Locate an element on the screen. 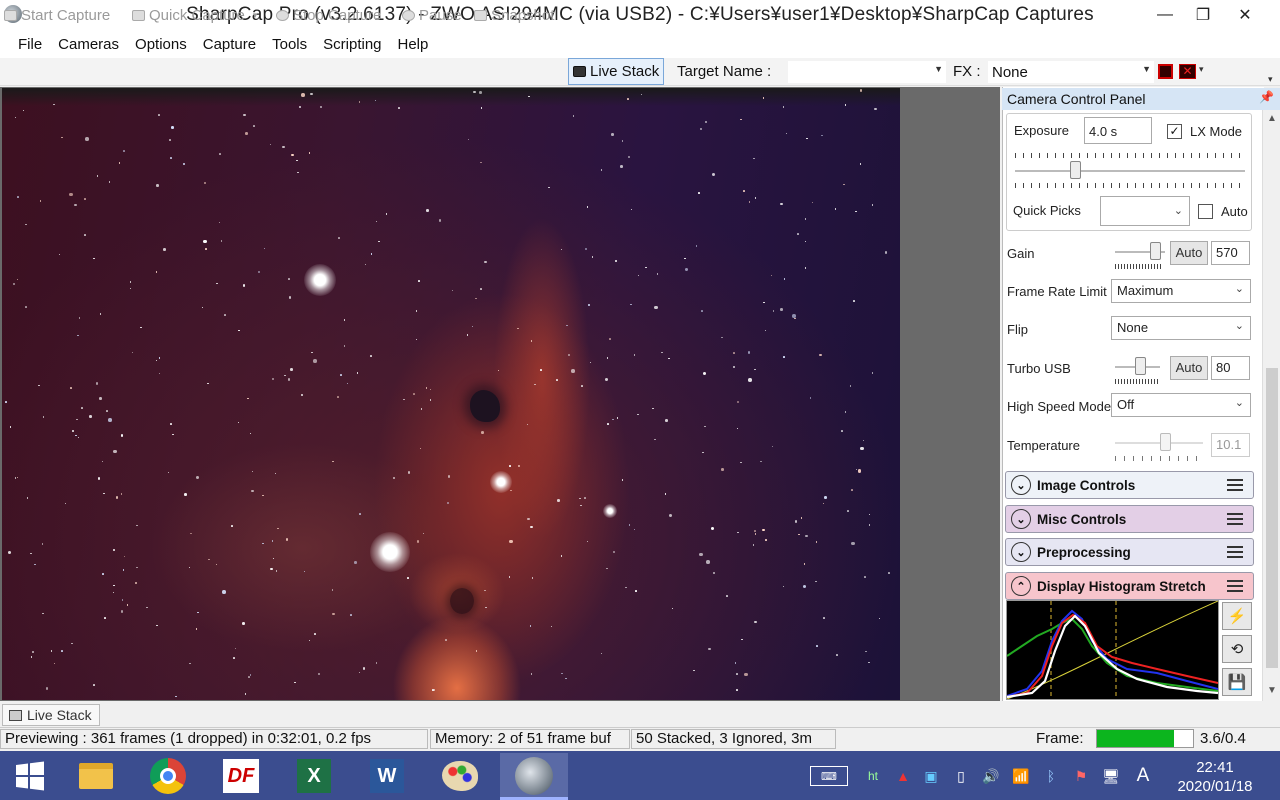 The image size is (1280, 800). flip-combo: None ⌄ is located at coordinates (1181, 328).